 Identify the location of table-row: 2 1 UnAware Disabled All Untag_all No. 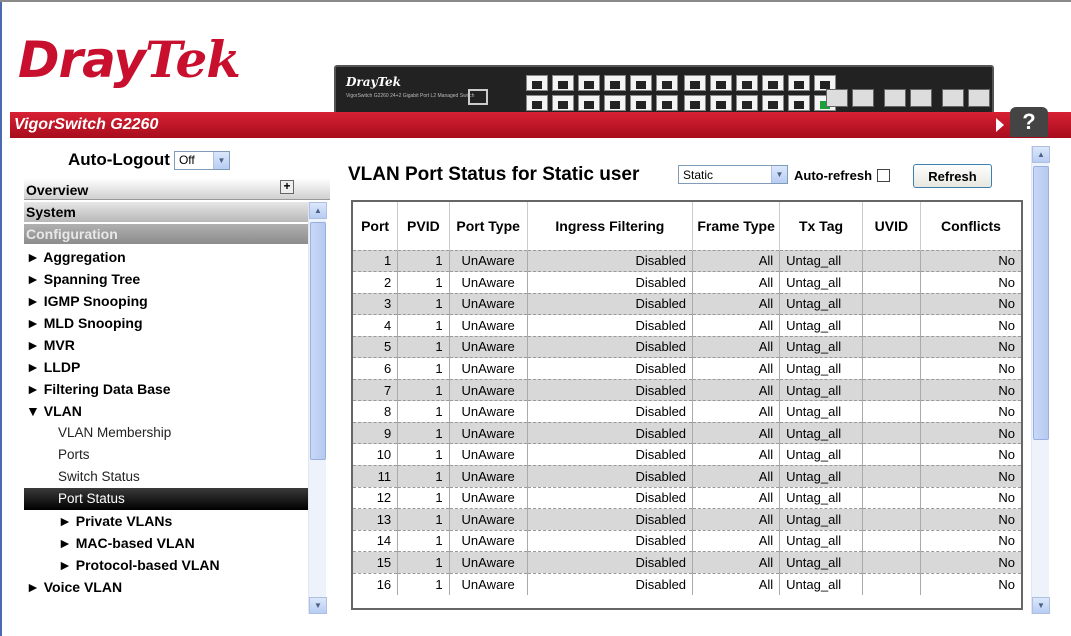
(687, 282).